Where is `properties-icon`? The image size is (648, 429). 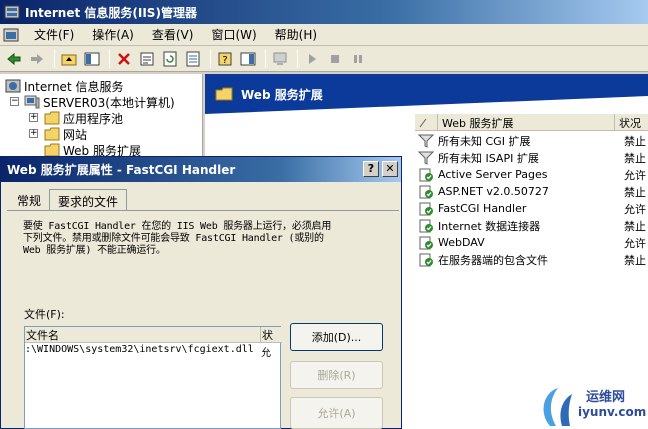
properties-icon is located at coordinates (147, 58).